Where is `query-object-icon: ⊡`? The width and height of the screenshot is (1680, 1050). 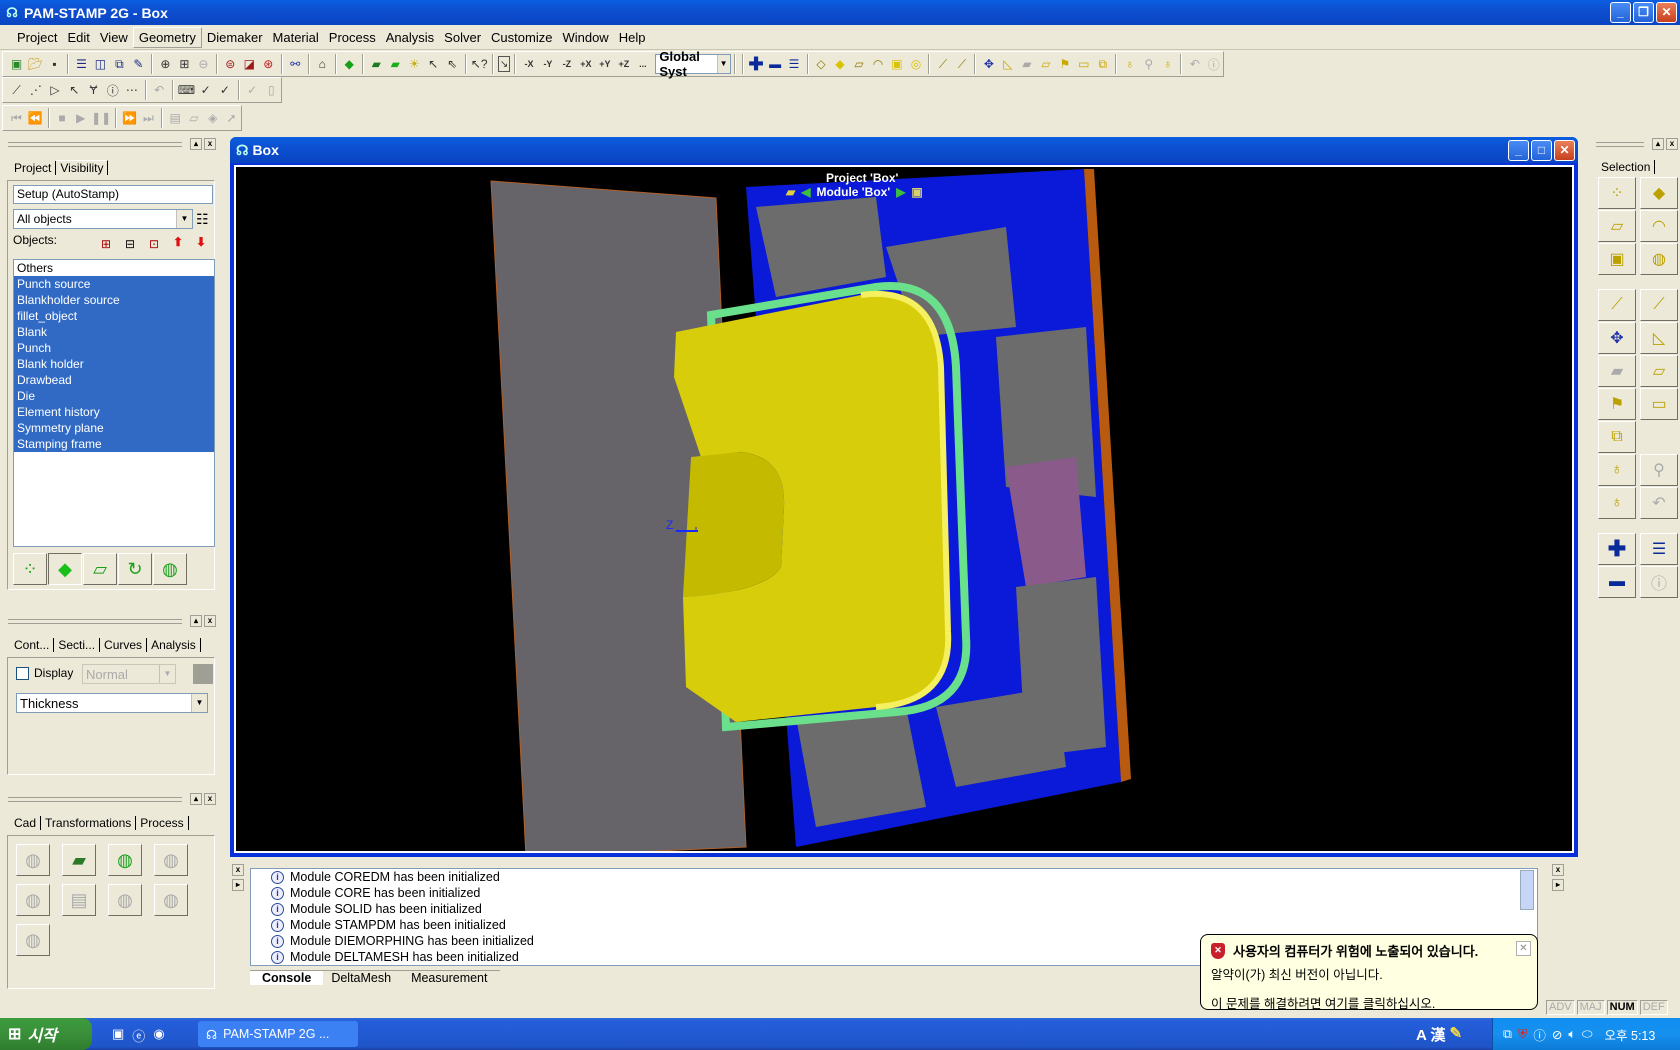 query-object-icon: ⊡ is located at coordinates (154, 244).